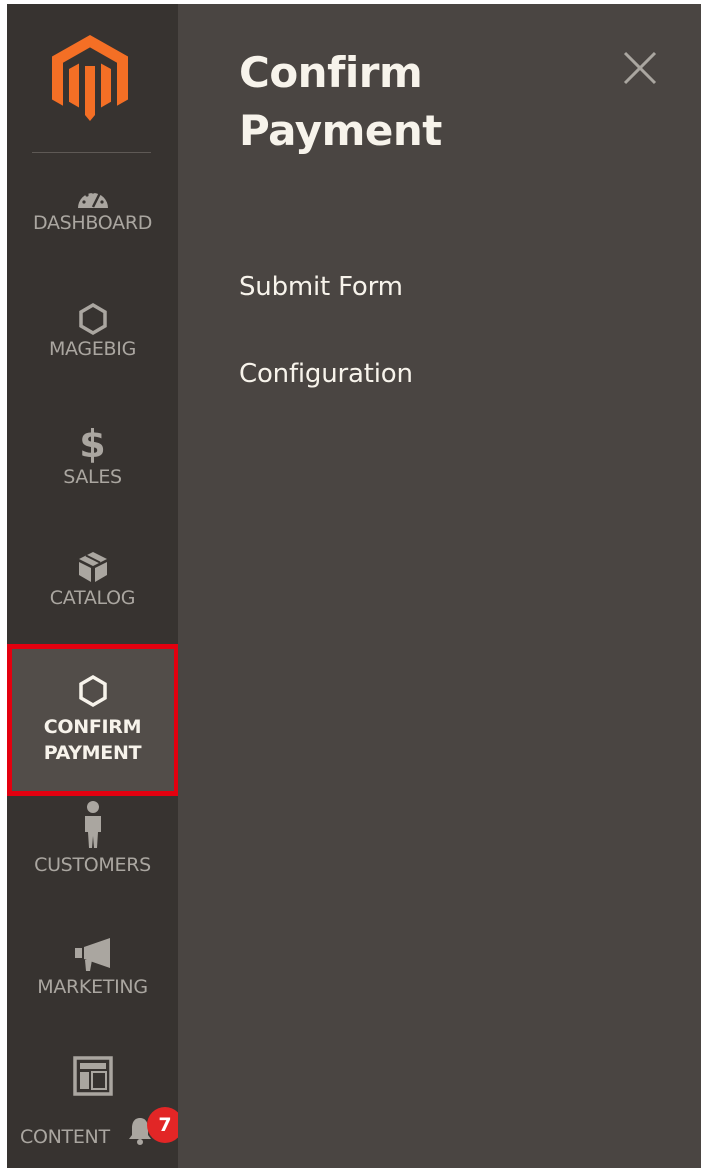  What do you see at coordinates (92, 598) in the screenshot?
I see `nav-label-catalog: CATALOG` at bounding box center [92, 598].